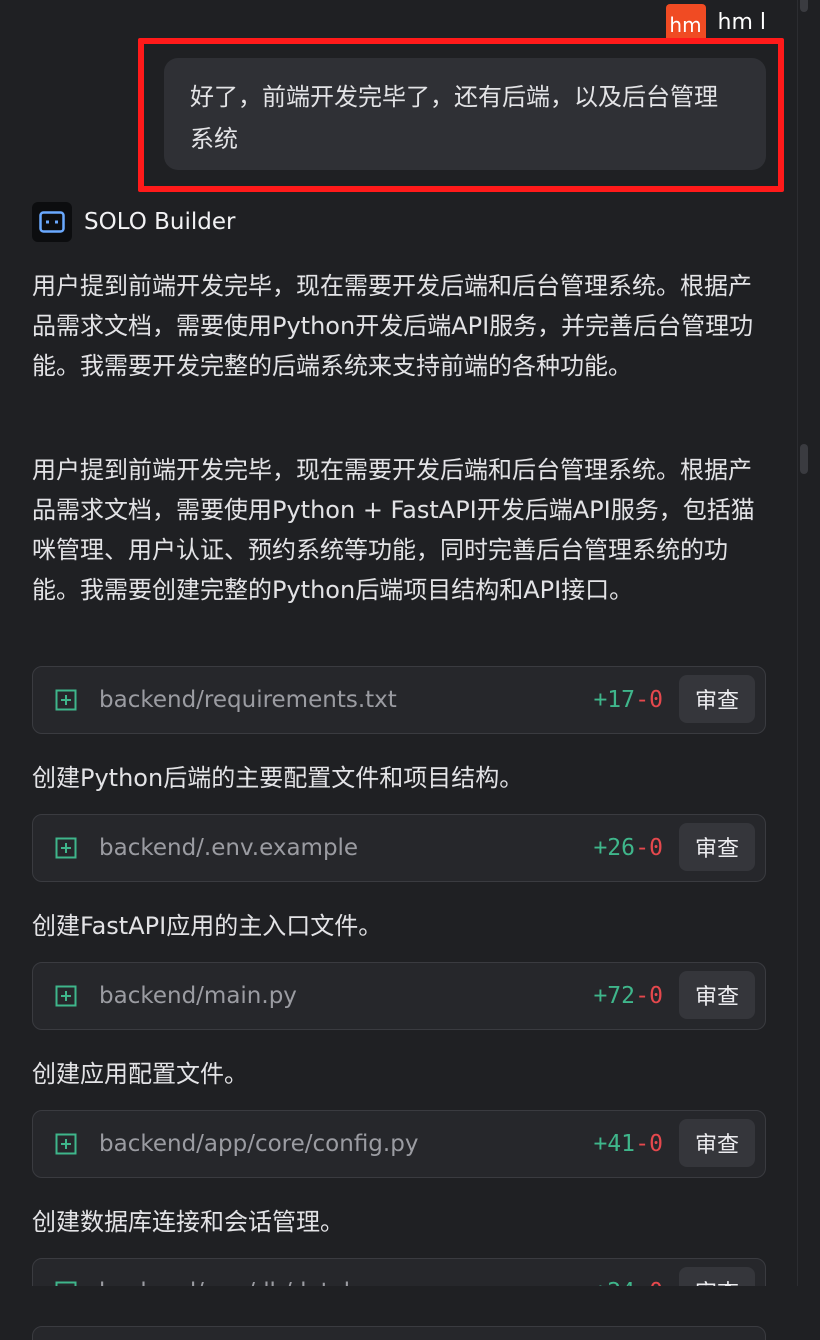  I want to click on bottom-overlay, so click(399, 1313).